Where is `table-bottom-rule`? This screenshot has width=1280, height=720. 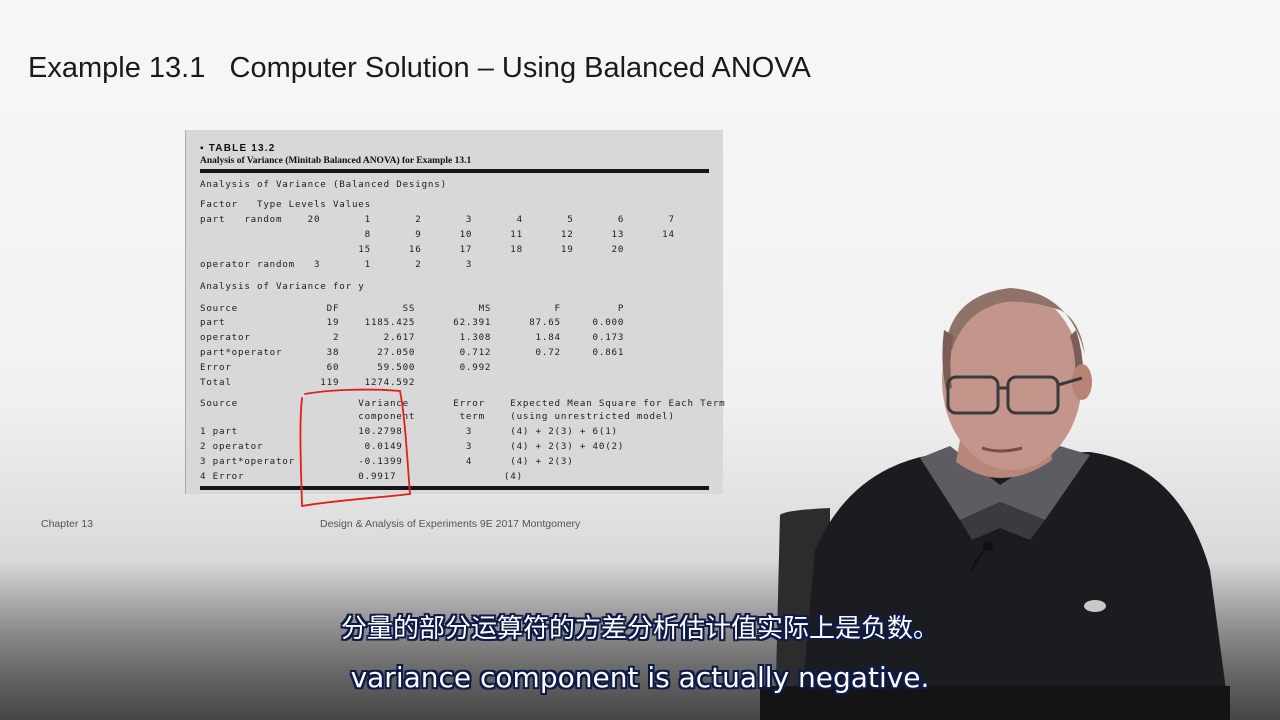
table-bottom-rule is located at coordinates (454, 488).